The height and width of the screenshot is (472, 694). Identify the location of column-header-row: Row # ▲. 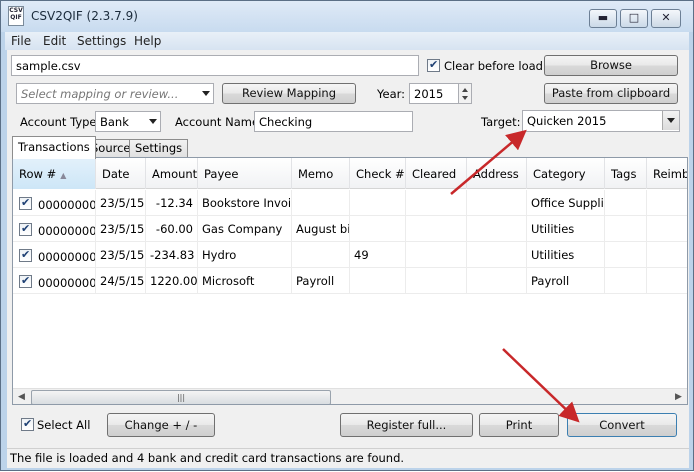
(54, 173).